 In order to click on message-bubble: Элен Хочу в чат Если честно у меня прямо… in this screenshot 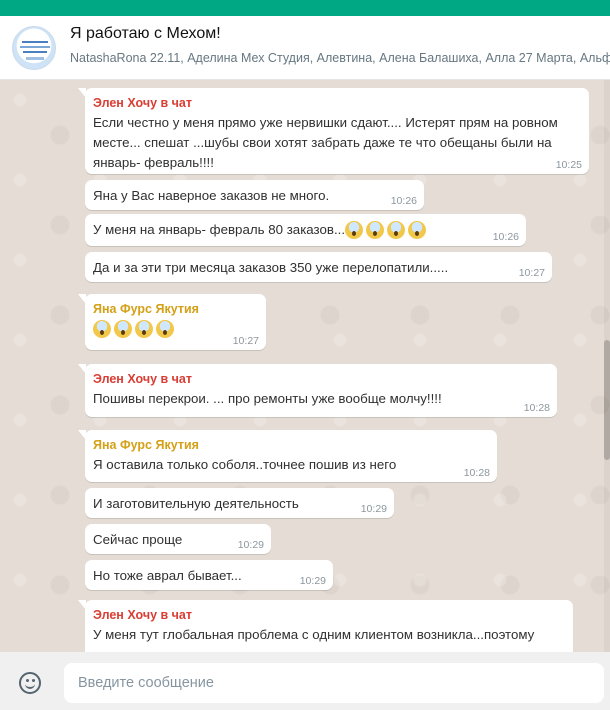, I will do `click(333, 131)`.